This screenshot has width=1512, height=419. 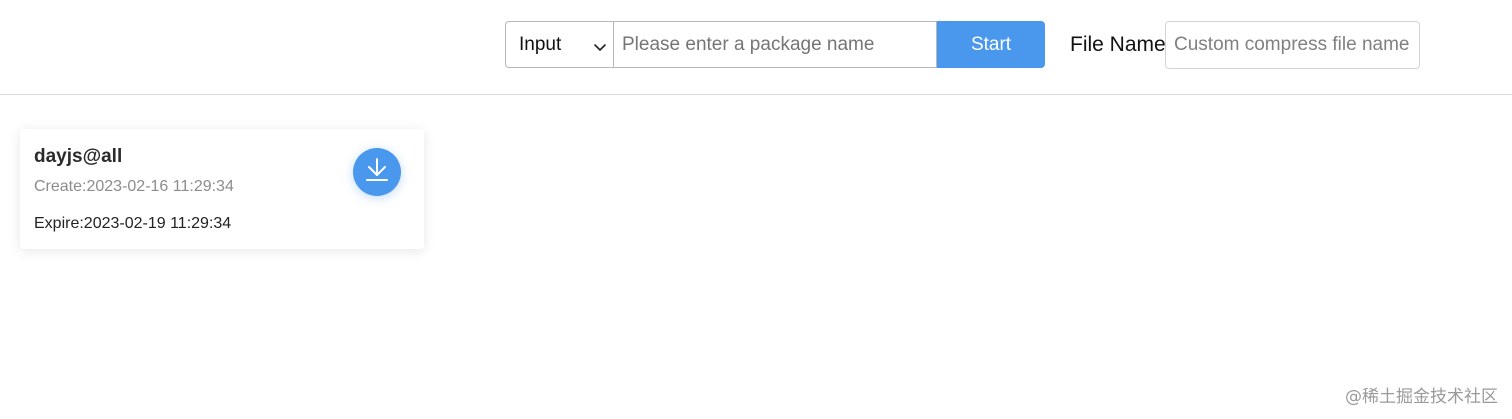 What do you see at coordinates (78, 156) in the screenshot?
I see `package-name: dayjs@all` at bounding box center [78, 156].